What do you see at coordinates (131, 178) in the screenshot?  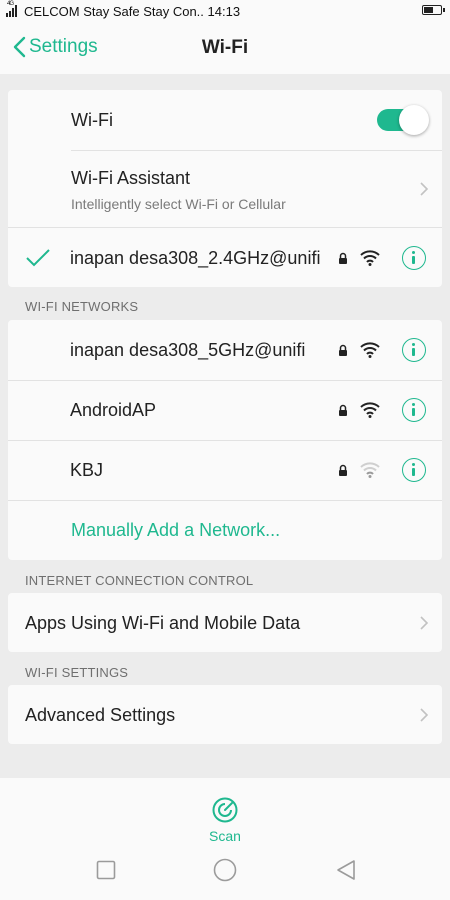 I see `wifi-assistant-title: Wi-Fi Assistant` at bounding box center [131, 178].